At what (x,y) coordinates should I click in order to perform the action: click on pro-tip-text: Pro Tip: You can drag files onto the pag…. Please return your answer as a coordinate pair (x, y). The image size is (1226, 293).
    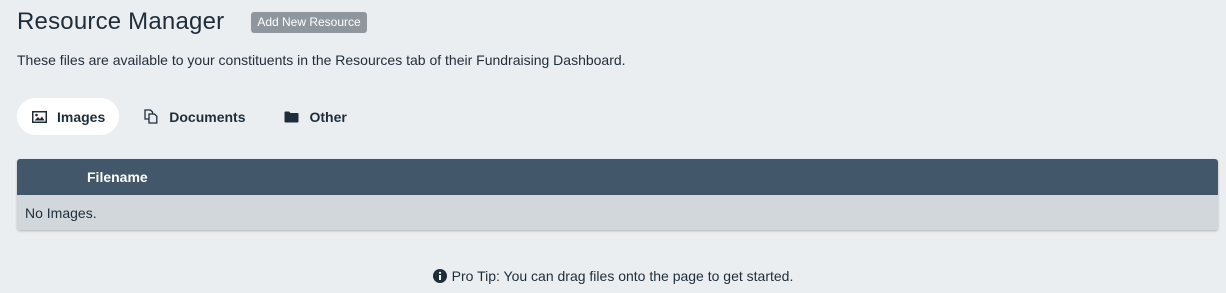
    Looking at the image, I should click on (622, 276).